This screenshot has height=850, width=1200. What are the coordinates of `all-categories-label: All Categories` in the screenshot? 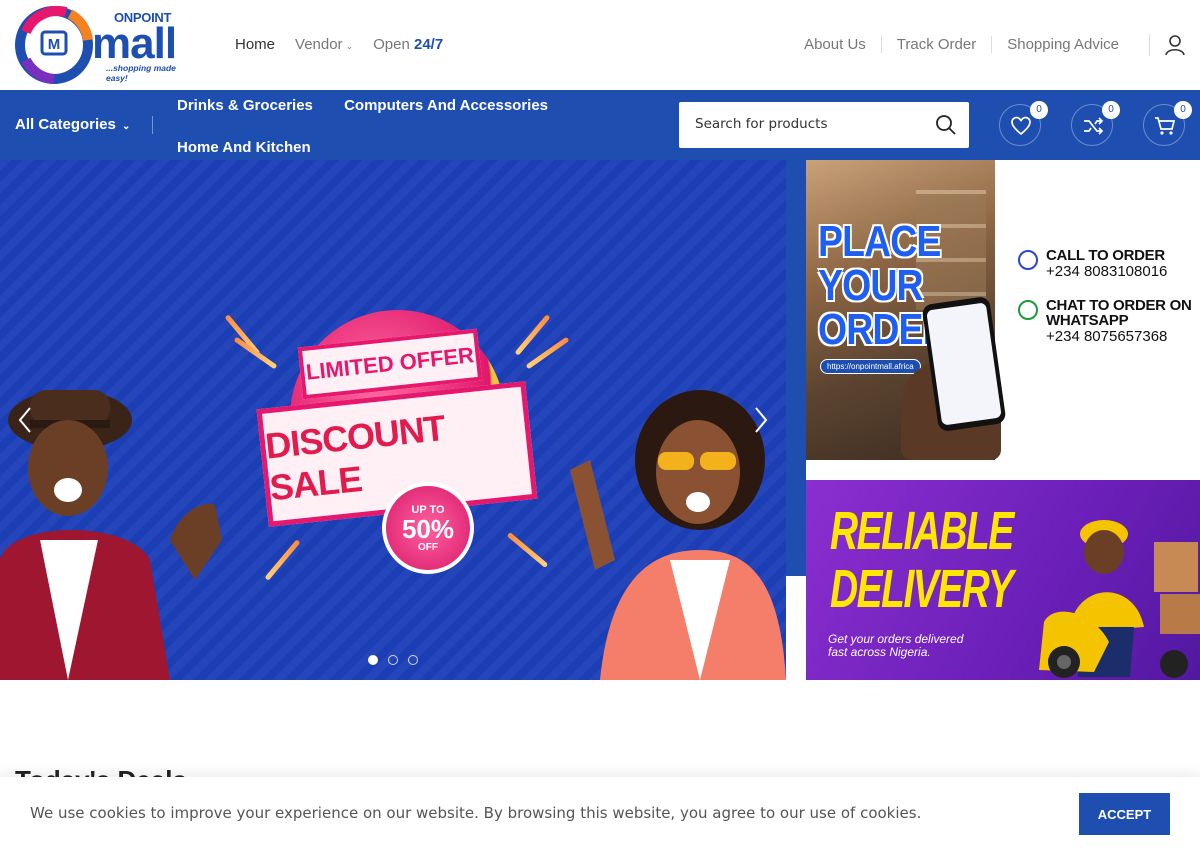 It's located at (65, 124).